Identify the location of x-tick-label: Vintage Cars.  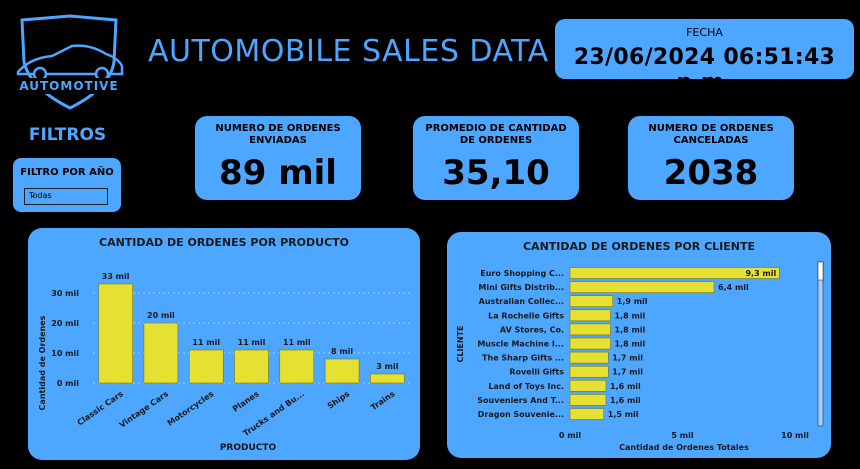
(144, 409).